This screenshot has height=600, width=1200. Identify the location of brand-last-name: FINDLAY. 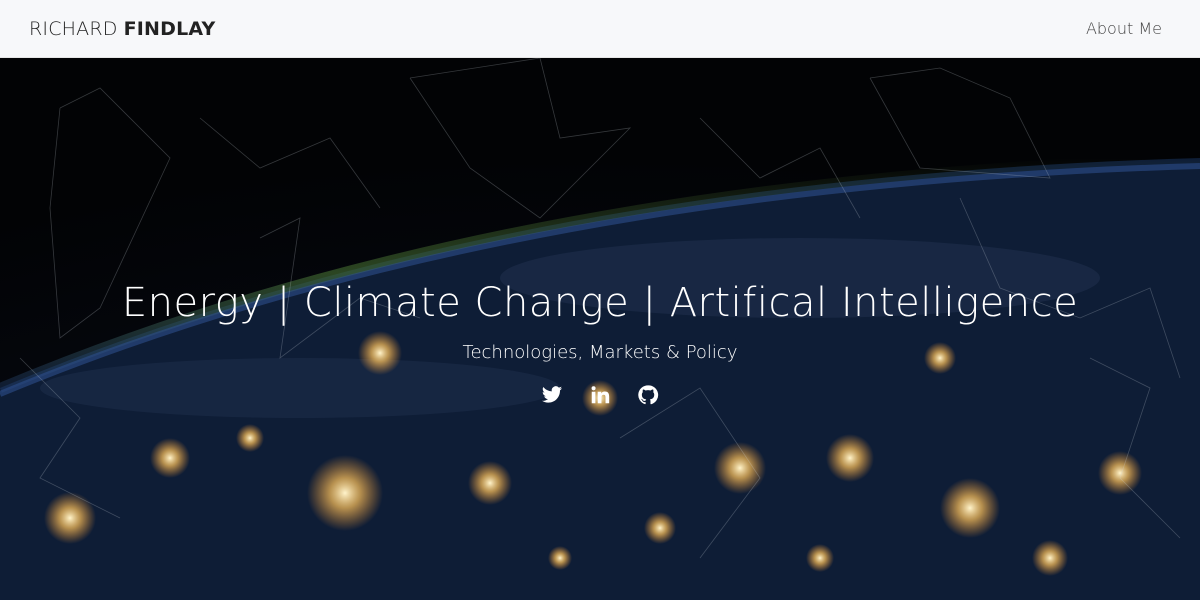
(169, 28).